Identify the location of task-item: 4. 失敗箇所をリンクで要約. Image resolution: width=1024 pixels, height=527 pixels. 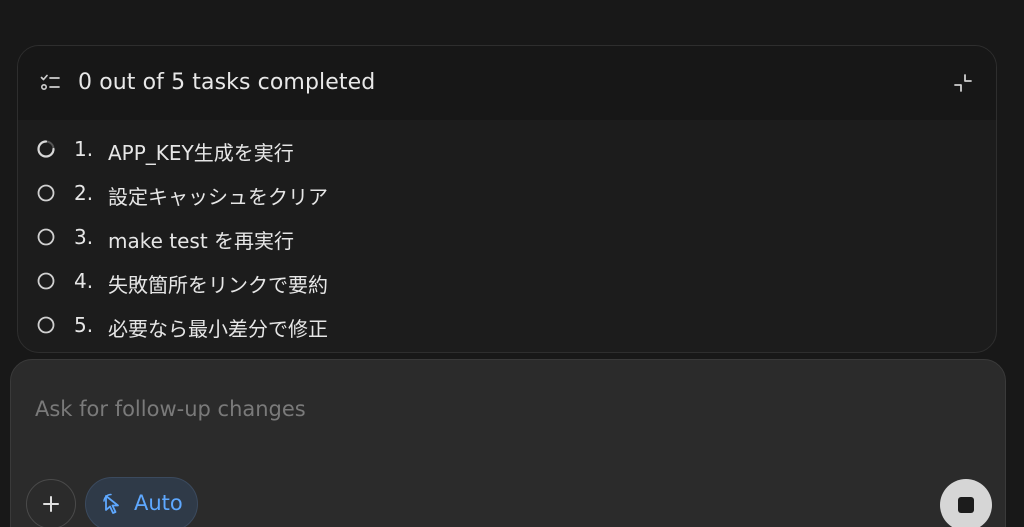
(507, 281).